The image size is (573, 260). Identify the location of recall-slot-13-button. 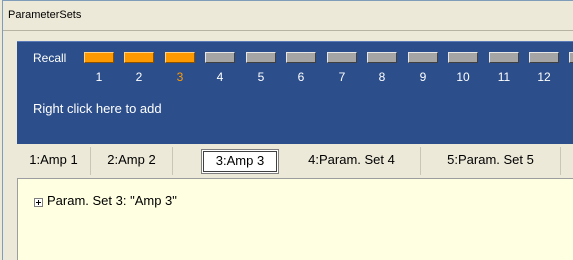
(571, 57).